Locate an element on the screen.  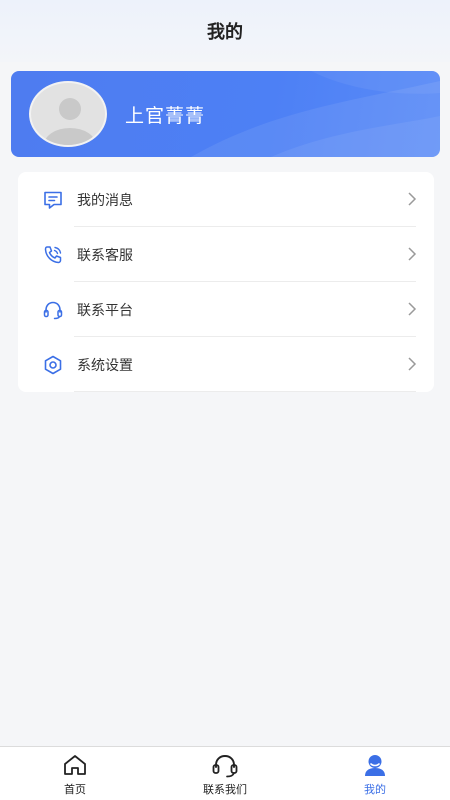
nav-home: 首页 is located at coordinates (75, 773).